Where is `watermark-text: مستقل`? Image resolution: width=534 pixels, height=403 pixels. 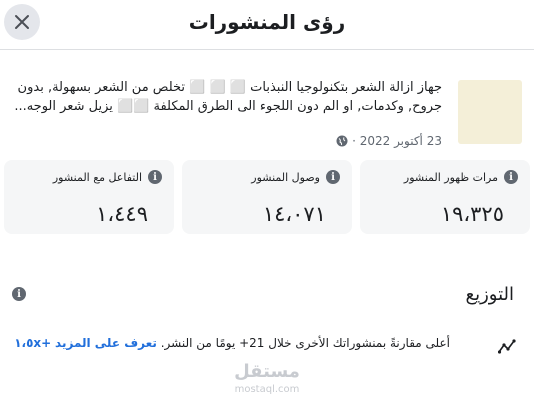 watermark-text: مستقل is located at coordinates (267, 371).